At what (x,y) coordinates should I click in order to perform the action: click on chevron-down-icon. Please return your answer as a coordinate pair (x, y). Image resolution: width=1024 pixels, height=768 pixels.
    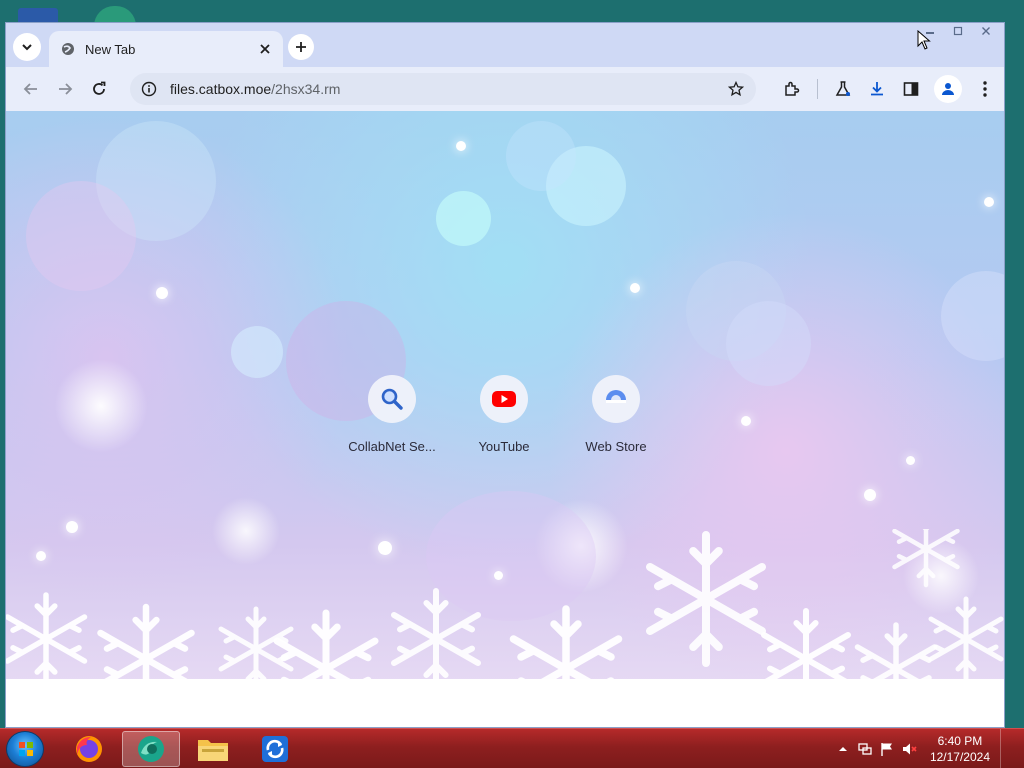
    Looking at the image, I should click on (27, 47).